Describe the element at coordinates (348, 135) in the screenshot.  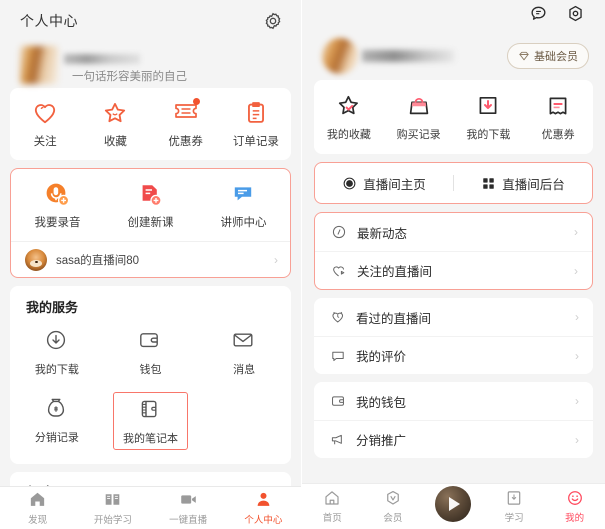
I see `right-action-label: 我的收藏` at that location.